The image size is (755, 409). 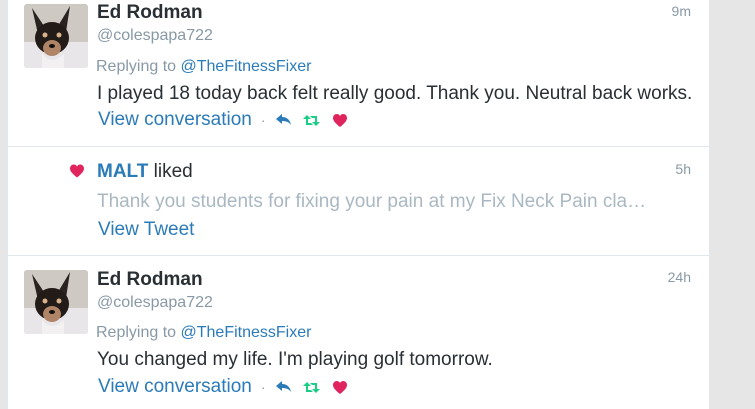 I want to click on timestamp: 9m, so click(x=681, y=11).